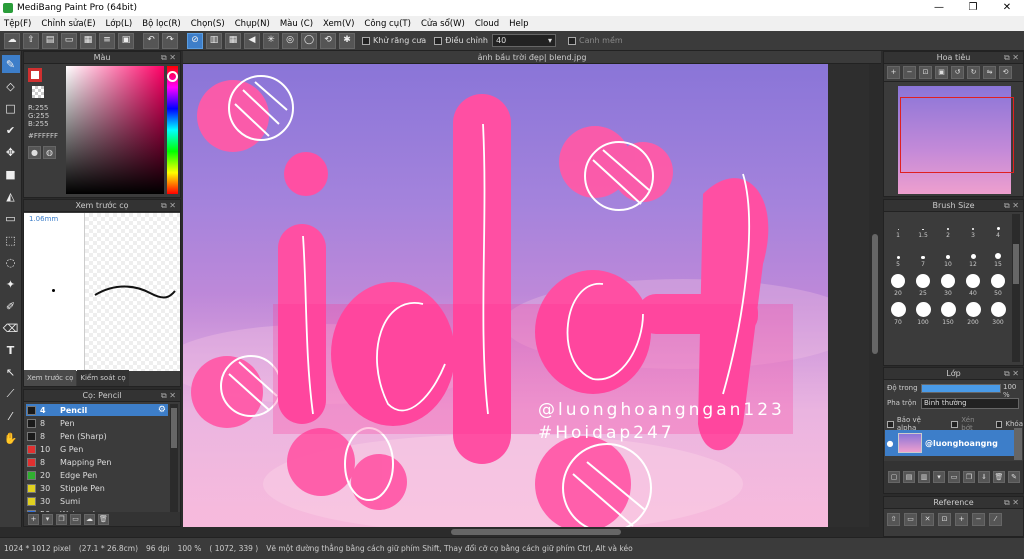 The height and width of the screenshot is (559, 1024). What do you see at coordinates (948, 226) in the screenshot?
I see `brush-size-option: 2` at bounding box center [948, 226].